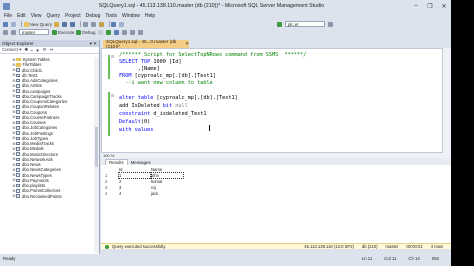  Describe the element at coordinates (444, 6) in the screenshot. I see `close-button: ✕` at that location.